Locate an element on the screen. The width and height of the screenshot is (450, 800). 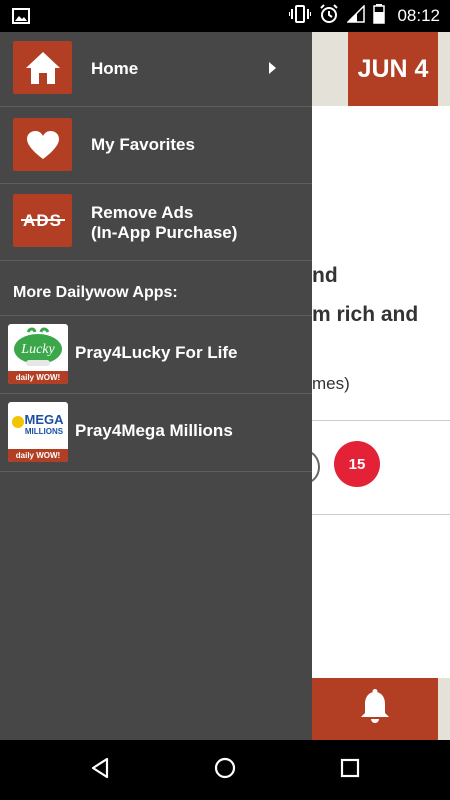
drawer-item-label: My Favorites is located at coordinates (143, 144).